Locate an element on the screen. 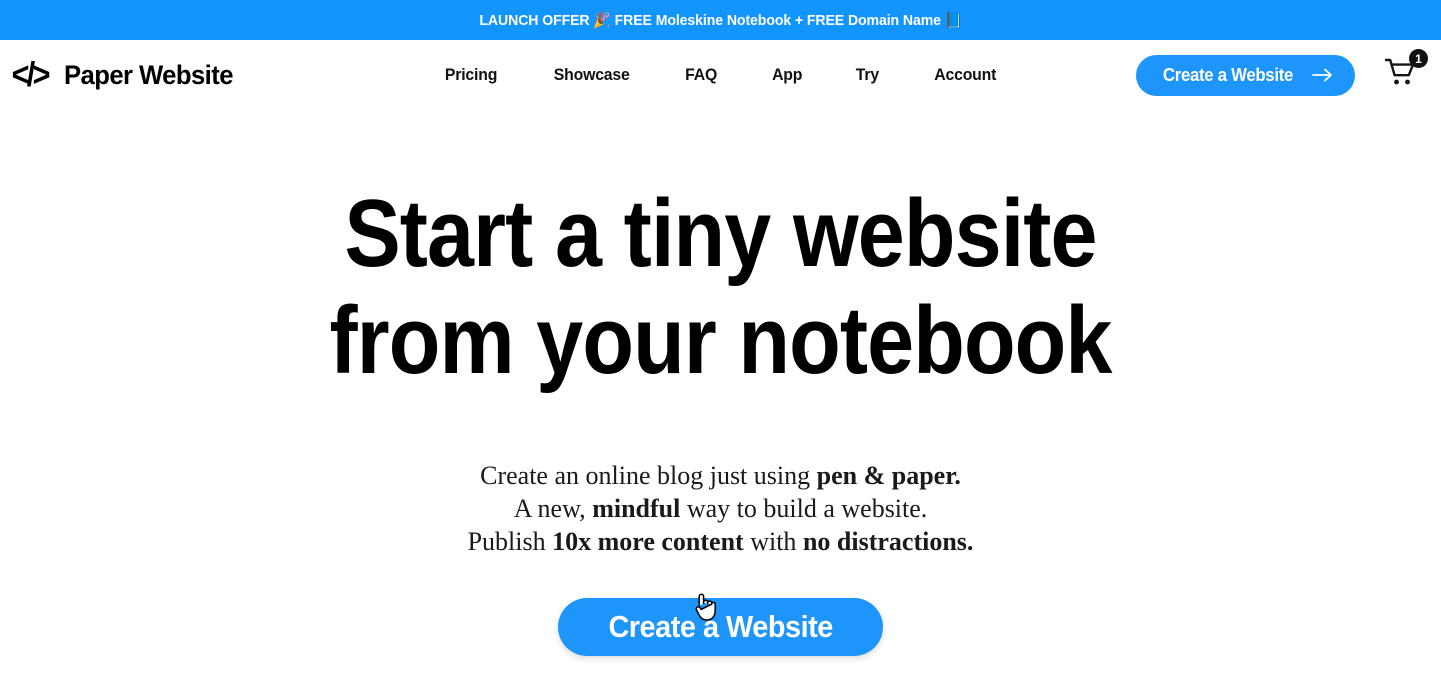 The image size is (1441, 682). brand-logo: </> Paper Website is located at coordinates (125, 75).